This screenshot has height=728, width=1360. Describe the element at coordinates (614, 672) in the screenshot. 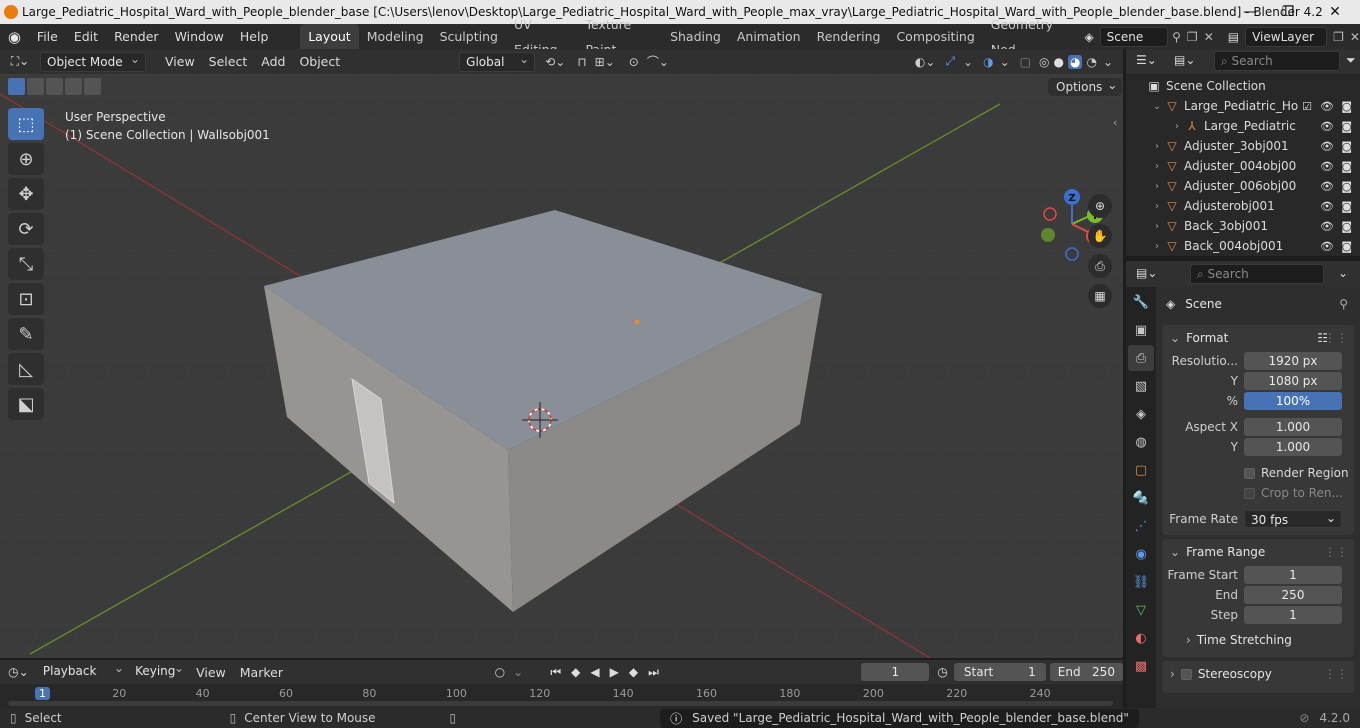

I see `play-icon: ▶` at that location.